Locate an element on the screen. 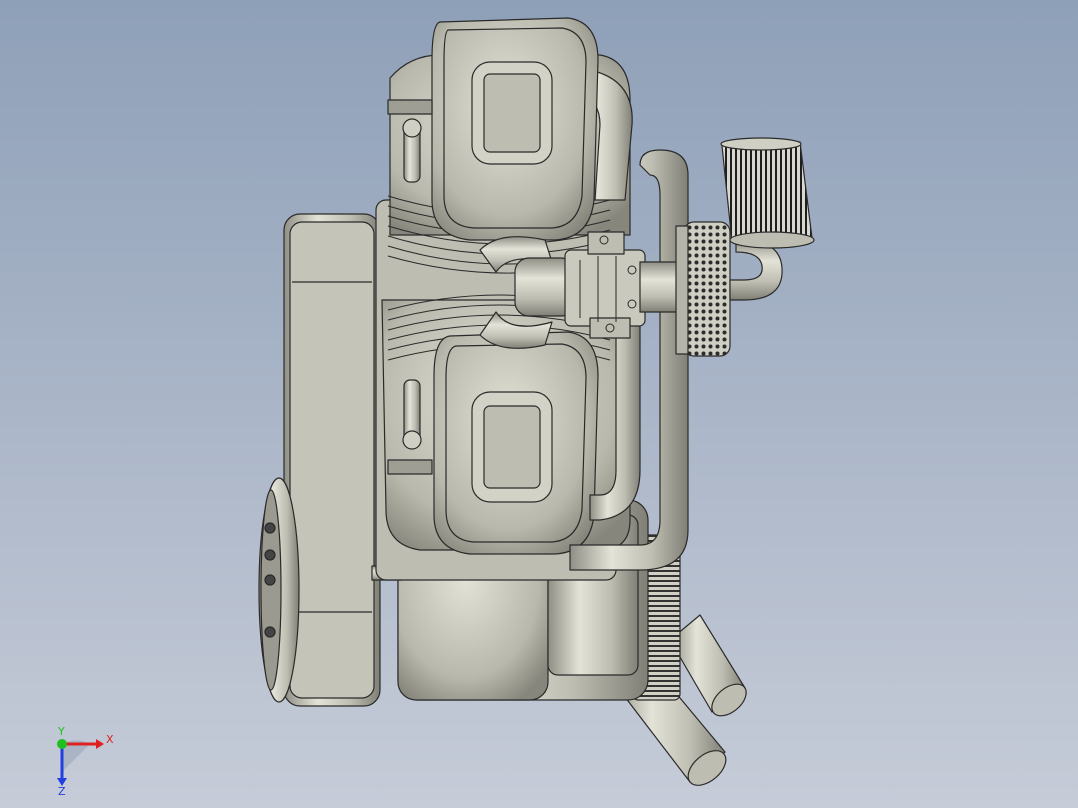 This screenshot has width=1078, height=808. y-axis-label: Y is located at coordinates (61, 731).